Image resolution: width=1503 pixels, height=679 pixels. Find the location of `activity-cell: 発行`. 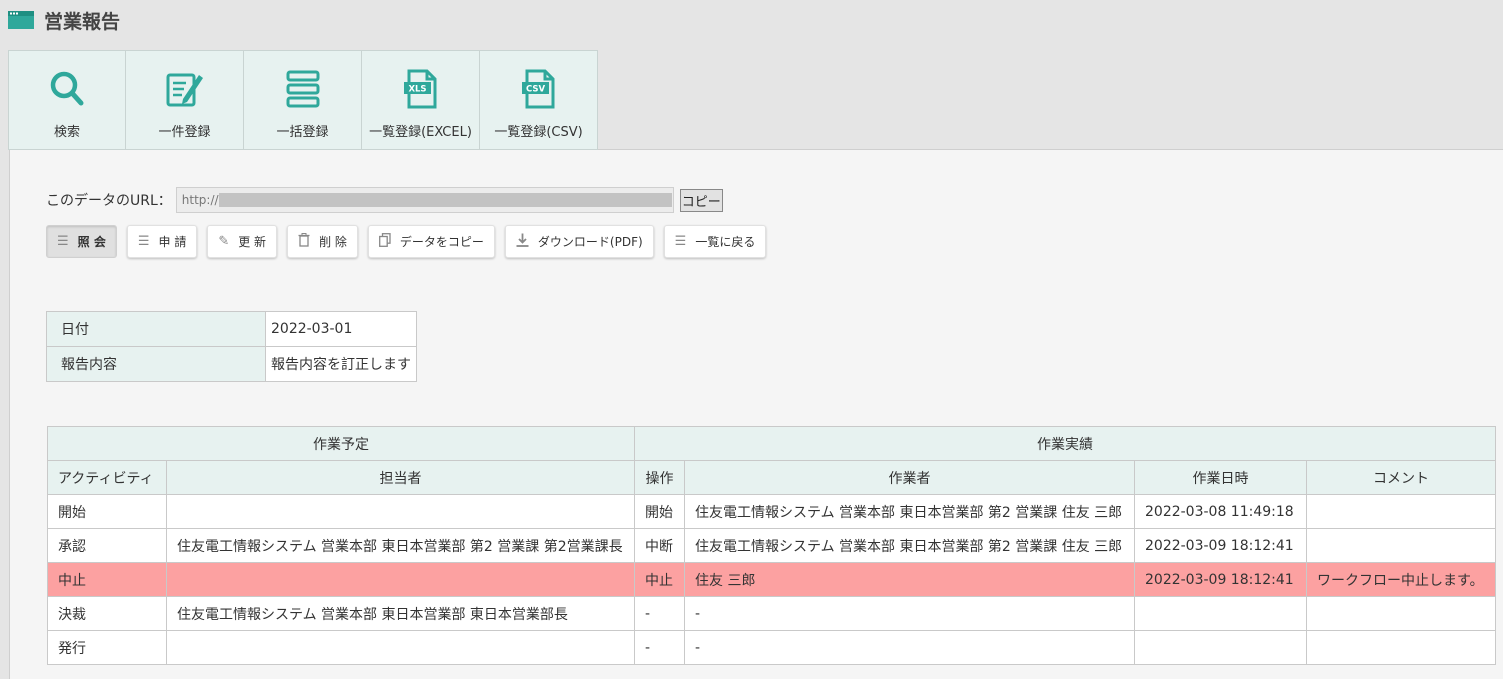

activity-cell: 発行 is located at coordinates (107, 647).